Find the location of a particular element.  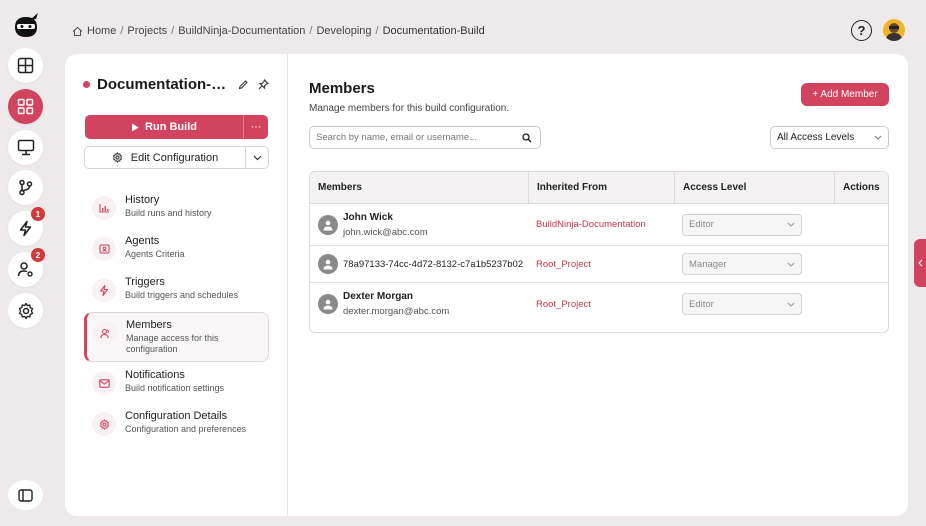

branch-icon is located at coordinates (26, 187).